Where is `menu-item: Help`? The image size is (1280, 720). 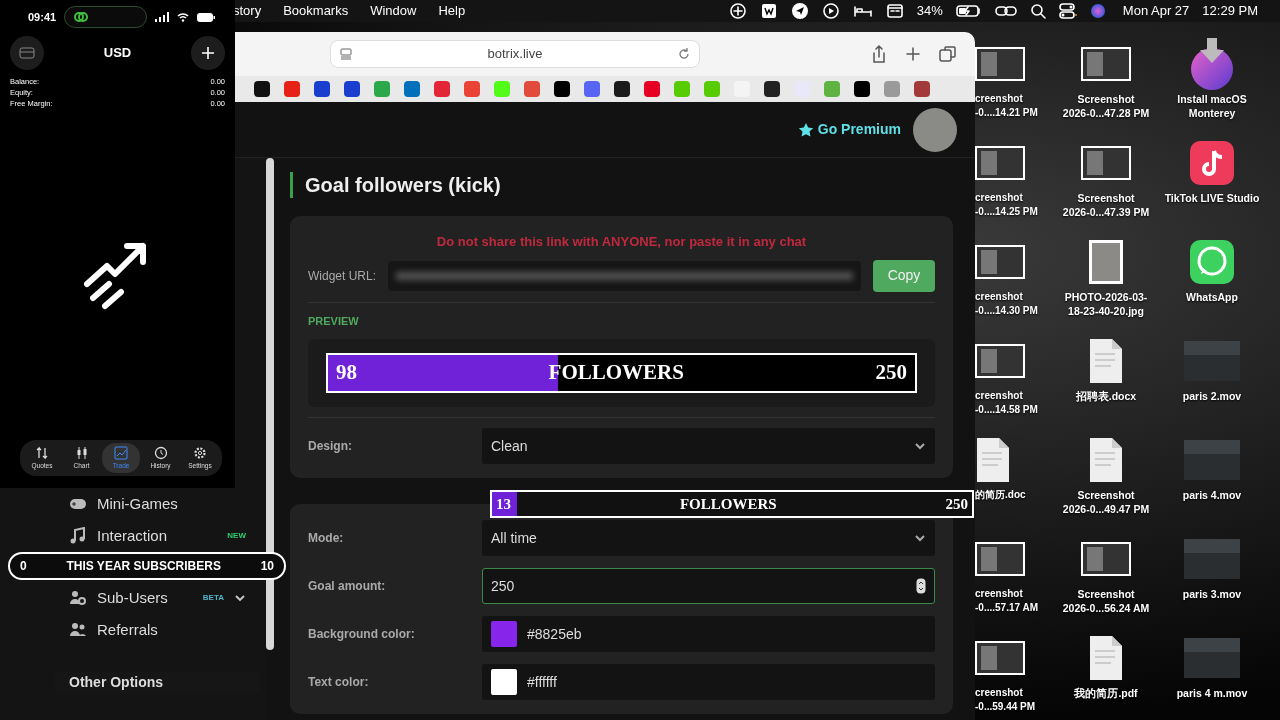
menu-item: Help is located at coordinates (452, 11).